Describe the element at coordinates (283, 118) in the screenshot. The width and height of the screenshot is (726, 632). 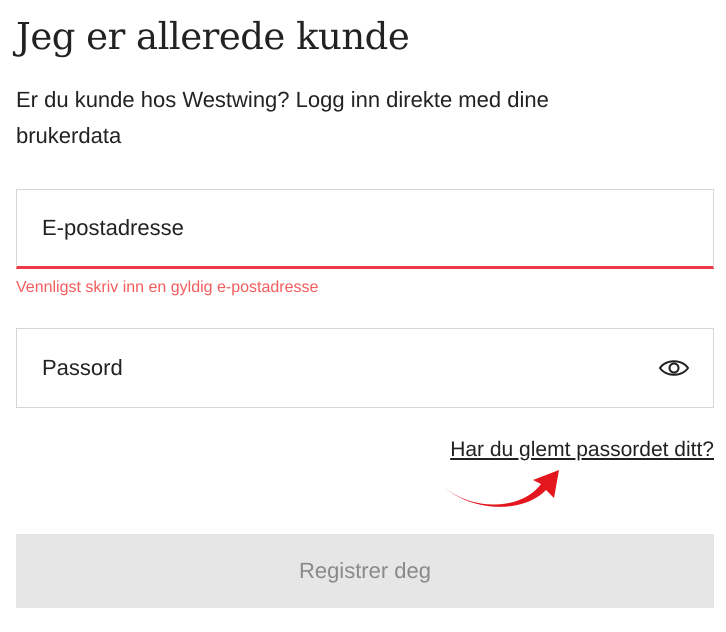
I see `intro-text: Er du kunde hos Westwing? Logg inn direkte med dine brukerdata` at that location.